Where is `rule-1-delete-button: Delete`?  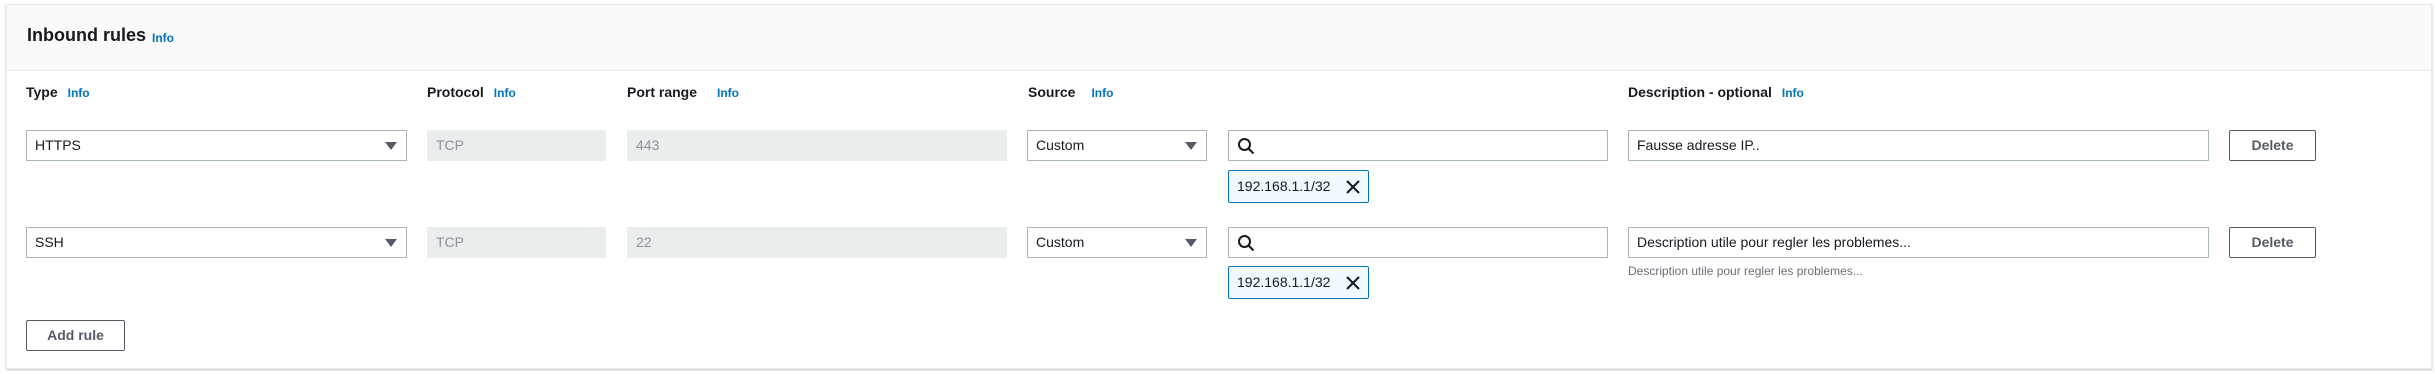
rule-1-delete-button: Delete is located at coordinates (2272, 145).